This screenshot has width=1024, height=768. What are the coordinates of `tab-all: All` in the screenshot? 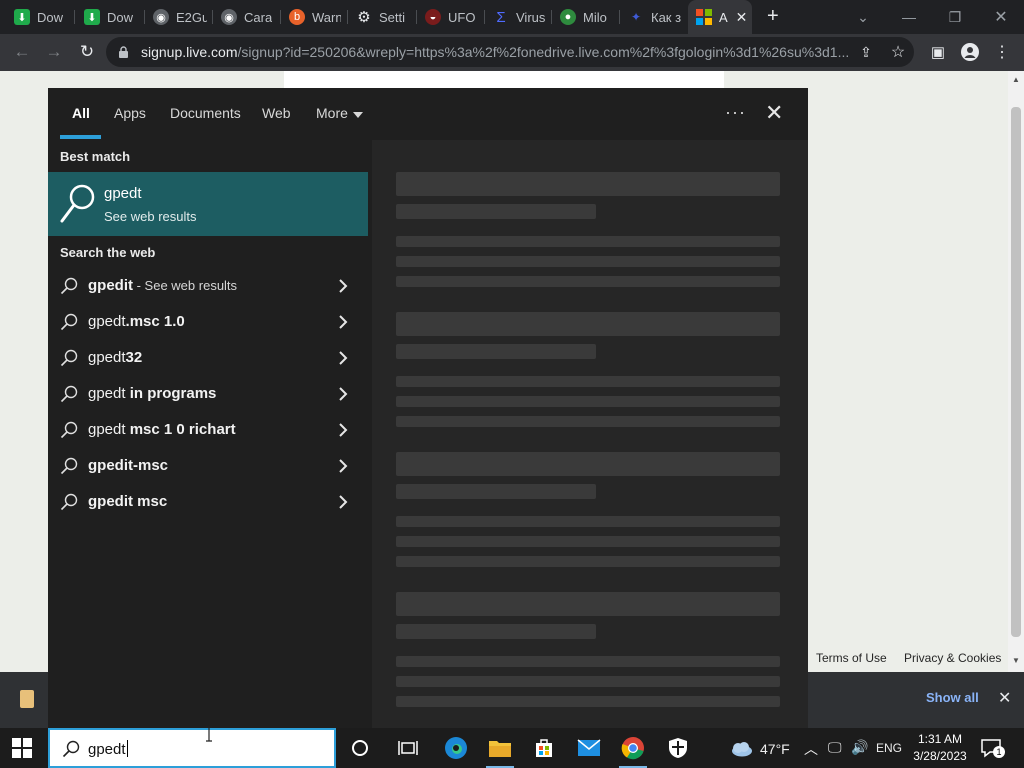 It's located at (81, 113).